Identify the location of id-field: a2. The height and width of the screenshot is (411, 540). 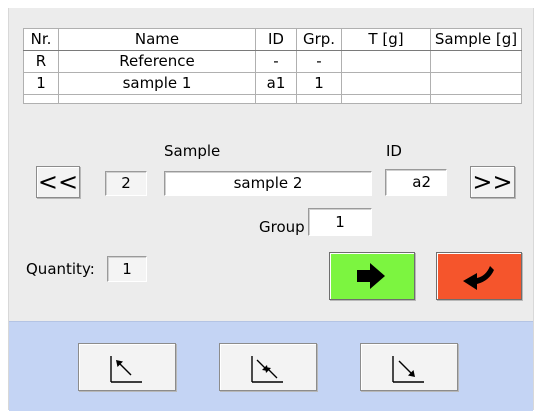
(416, 182).